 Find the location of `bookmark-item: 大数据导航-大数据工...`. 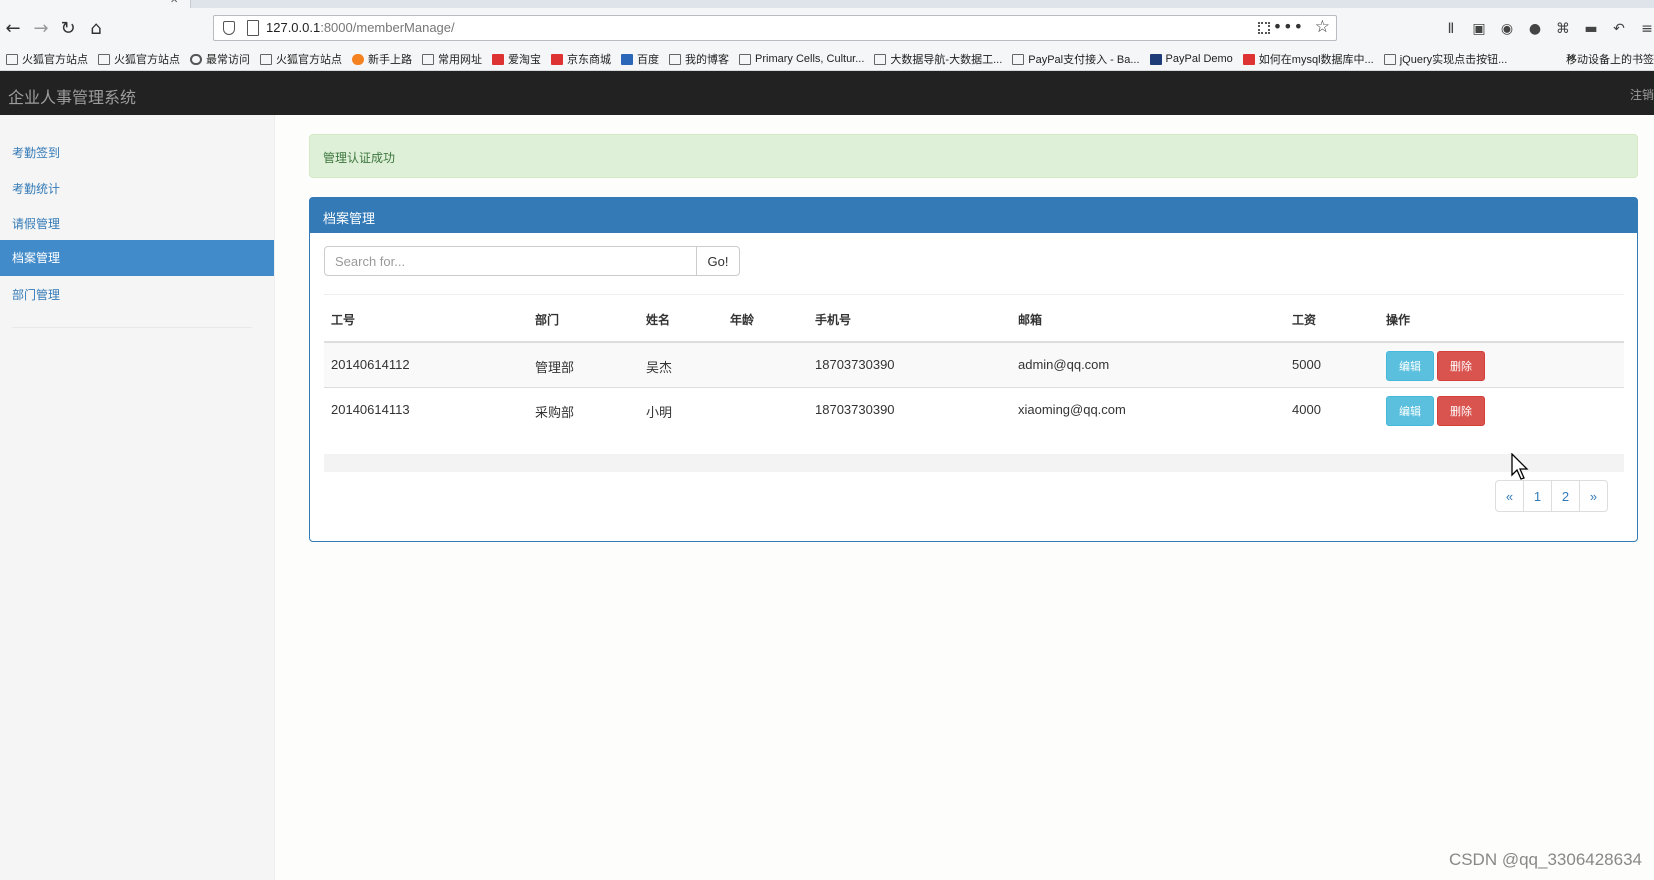

bookmark-item: 大数据导航-大数据工... is located at coordinates (938, 59).